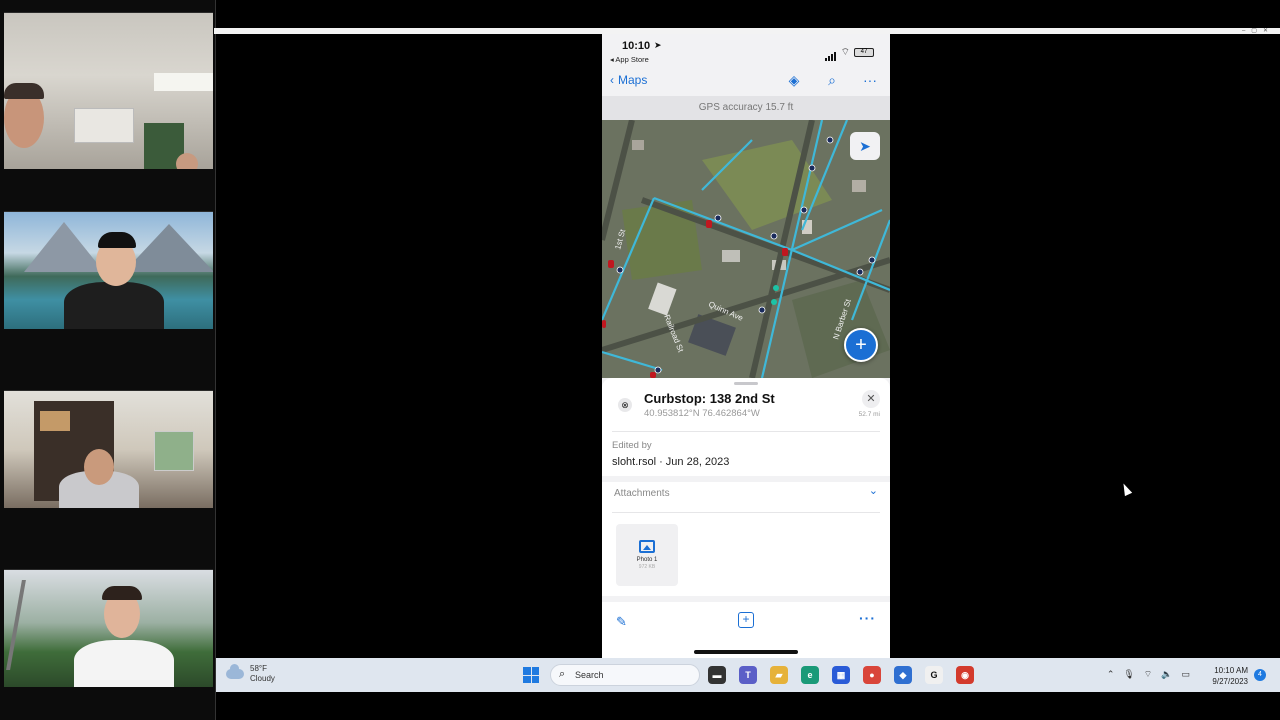 The height and width of the screenshot is (720, 1280). What do you see at coordinates (746, 383) in the screenshot?
I see `sheet-grabber` at bounding box center [746, 383].